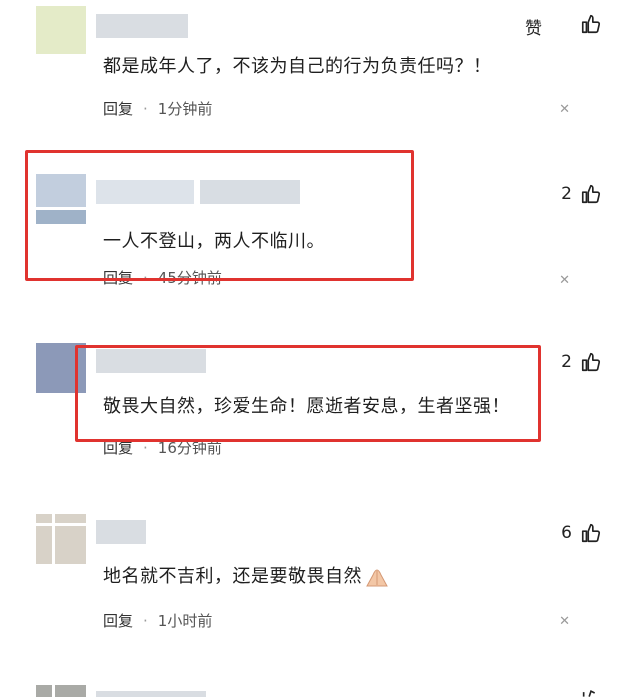 The width and height of the screenshot is (640, 697). What do you see at coordinates (232, 576) in the screenshot?
I see `comment-text-body: 地名就不吉利，还是要敬畏自然` at bounding box center [232, 576].